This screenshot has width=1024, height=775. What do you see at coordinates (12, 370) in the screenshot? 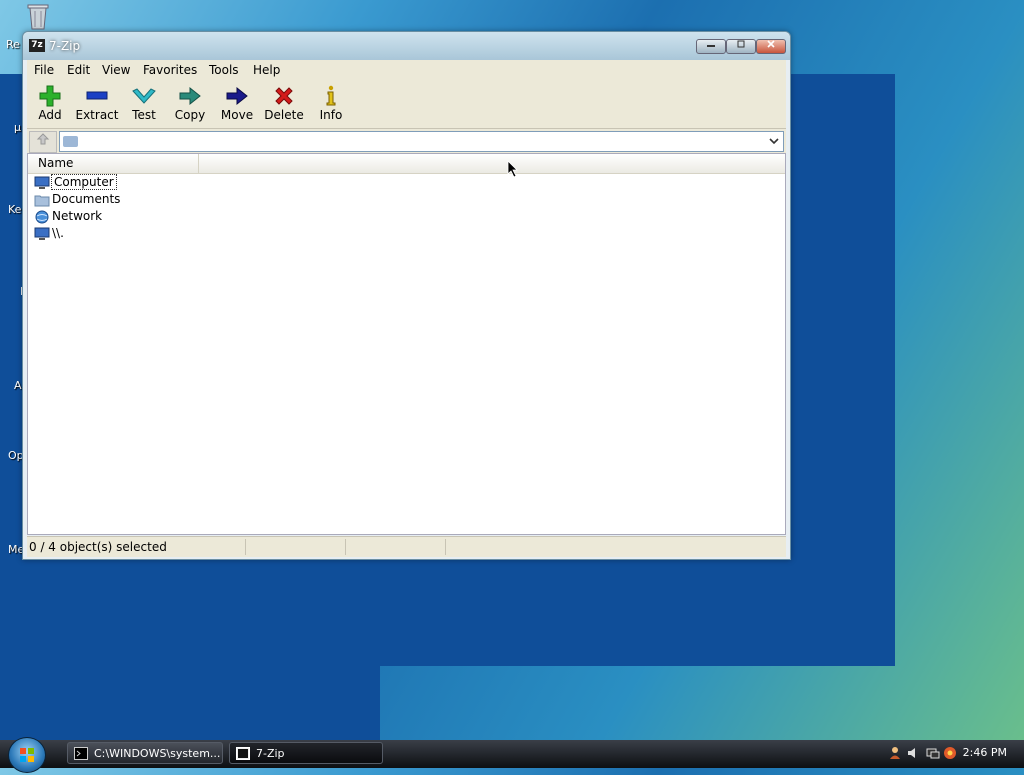
I see `desktop-icons-column: Re µ Ke I A Op Me` at bounding box center [12, 370].